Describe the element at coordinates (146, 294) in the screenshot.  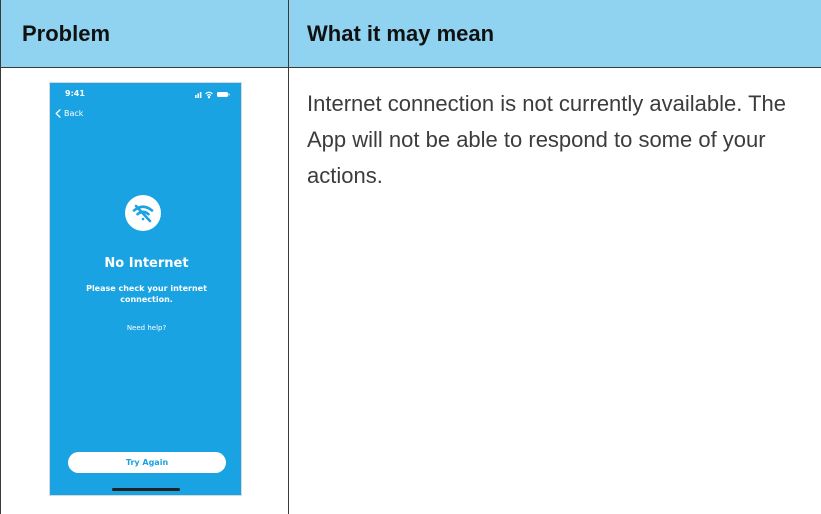
I see `no-internet-message: Please check your internet connection.` at that location.